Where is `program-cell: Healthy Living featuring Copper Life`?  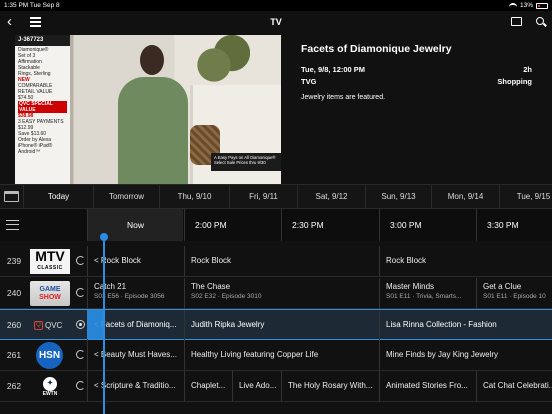
program-cell: Healthy Living featuring Copper Life is located at coordinates (281, 355).